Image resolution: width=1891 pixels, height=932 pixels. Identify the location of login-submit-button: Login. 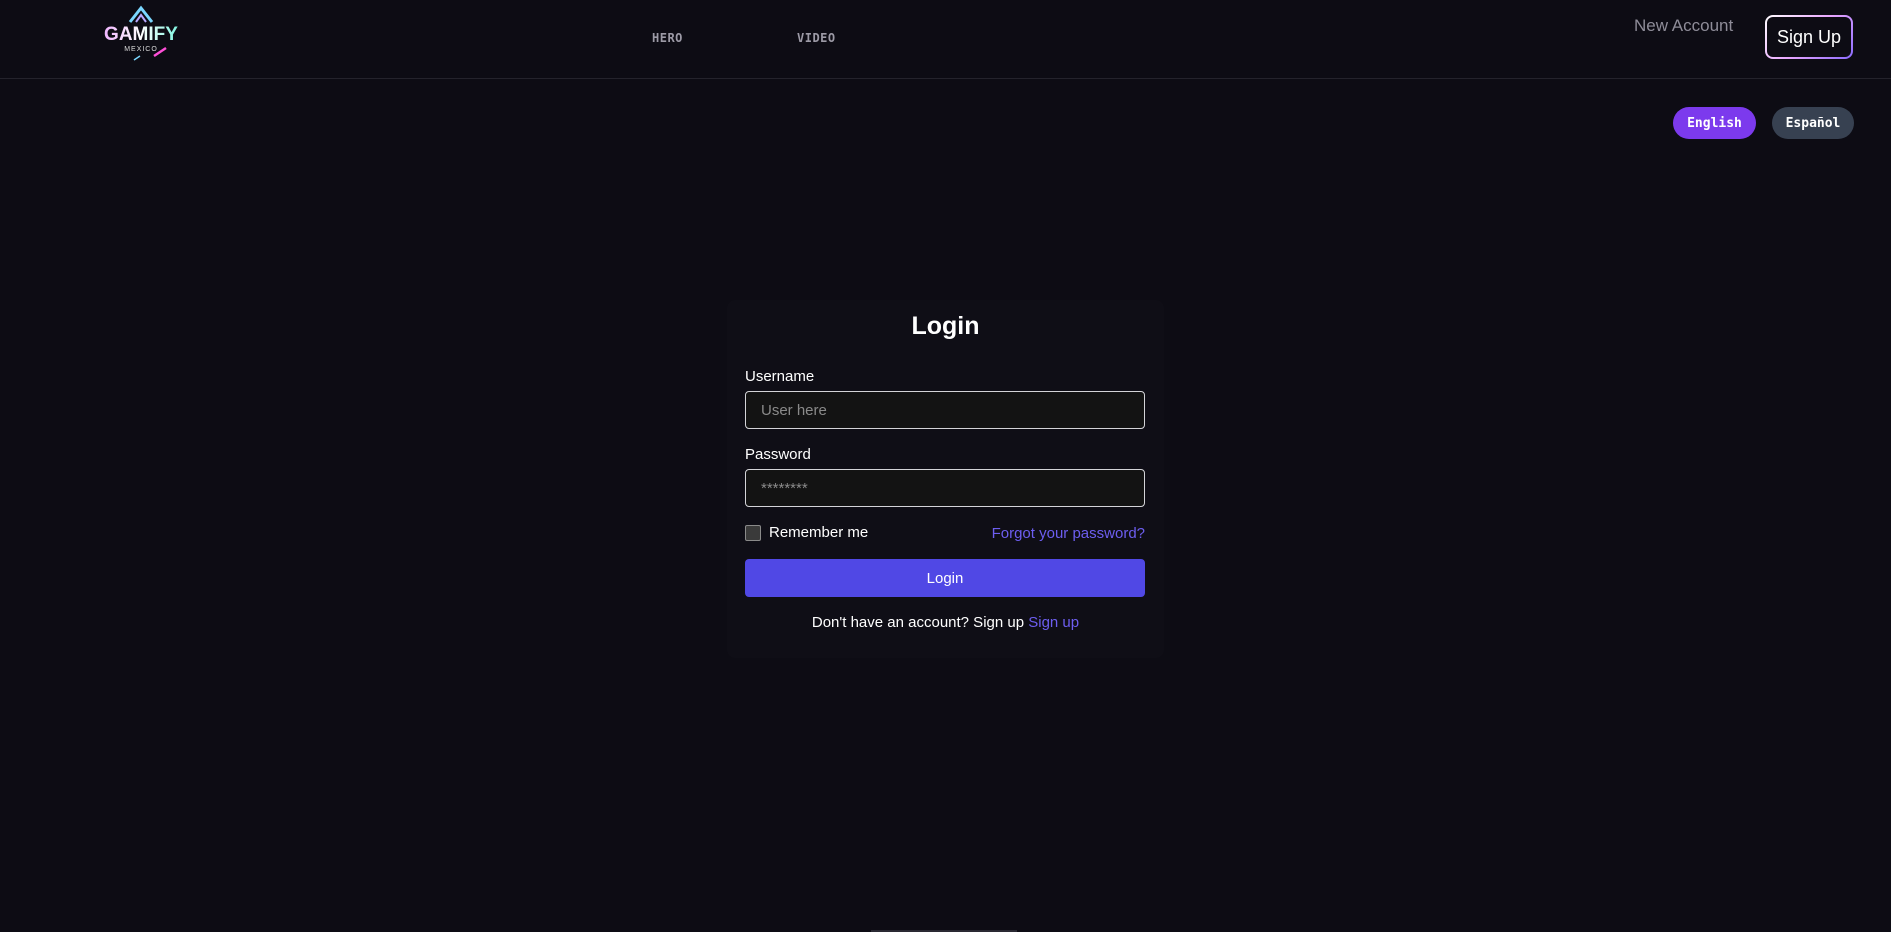
(945, 578).